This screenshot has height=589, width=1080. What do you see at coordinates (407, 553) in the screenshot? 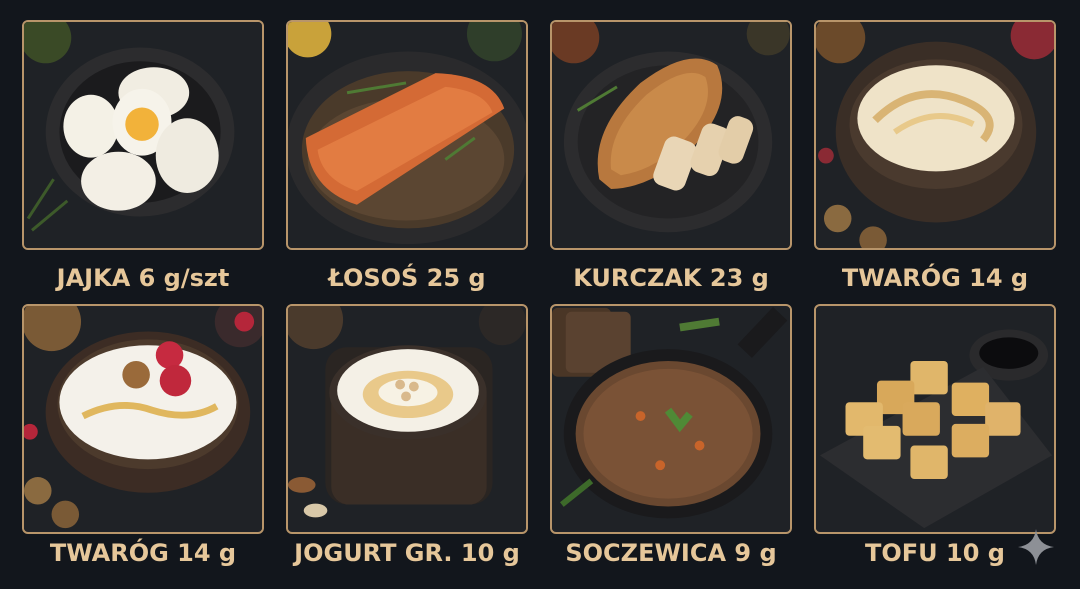
I see `food-label-greek-yogurt: JOGURT GR. 10 g` at bounding box center [407, 553].